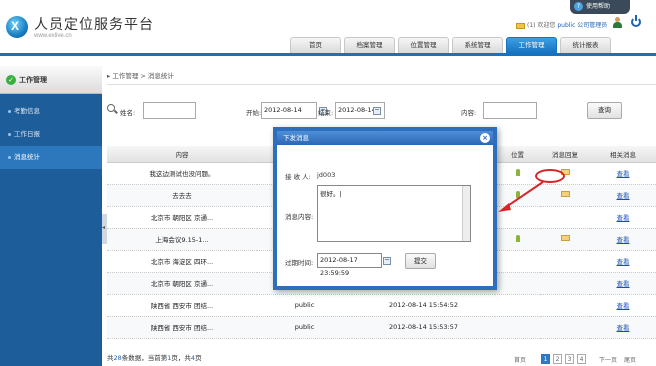  Describe the element at coordinates (328, 54) in the screenshot. I see `nav-underline` at that location.